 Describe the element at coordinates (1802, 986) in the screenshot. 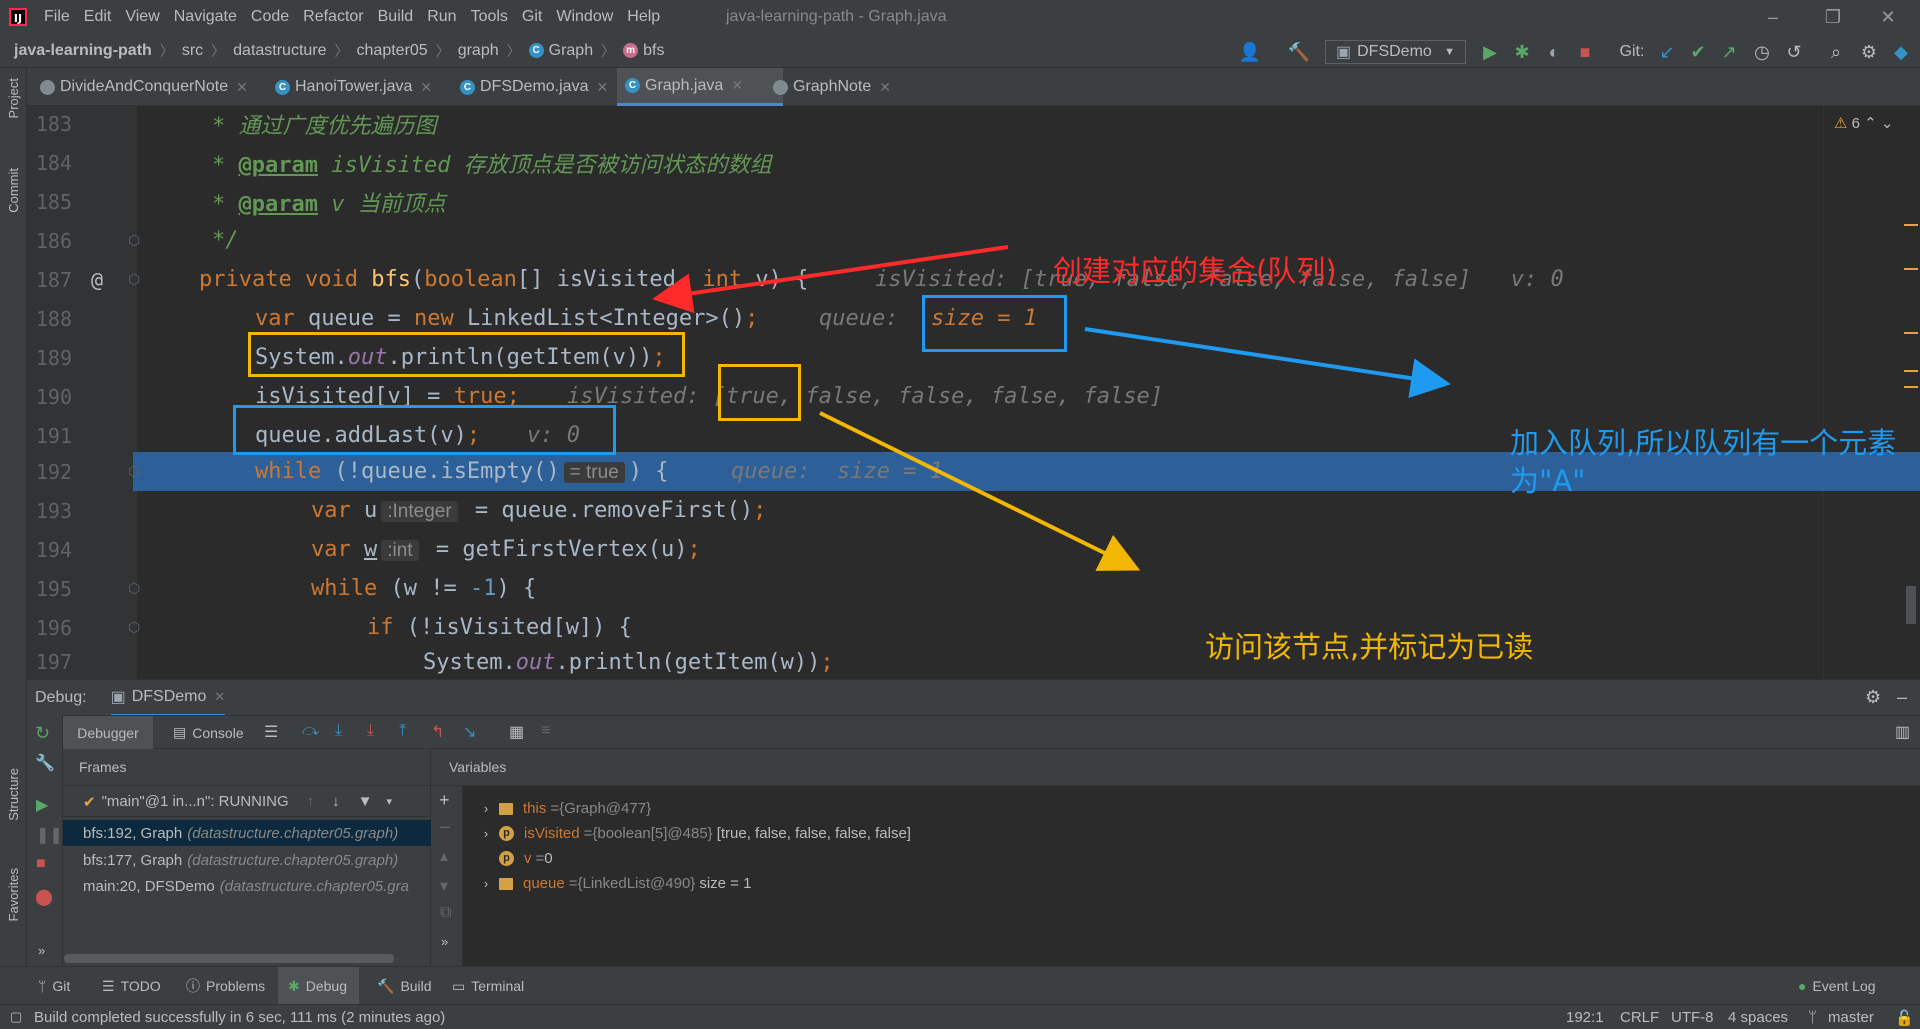

I see `event-log-icon: ●` at that location.